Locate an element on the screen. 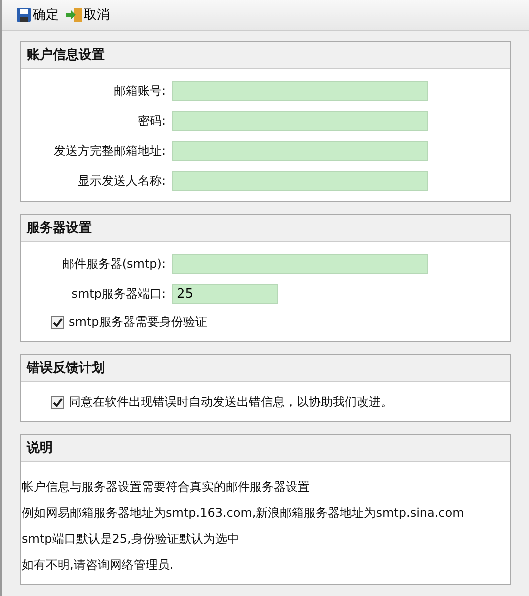 Image resolution: width=529 pixels, height=596 pixels. input-field: 25 is located at coordinates (225, 294).